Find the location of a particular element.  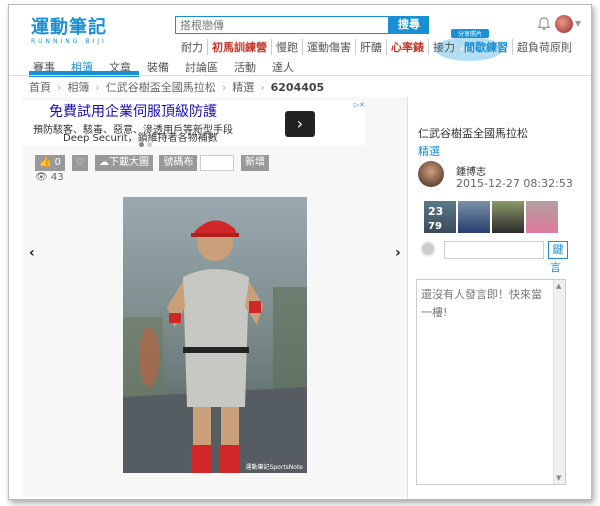

comment-submit-button: 鍵 is located at coordinates (558, 250).